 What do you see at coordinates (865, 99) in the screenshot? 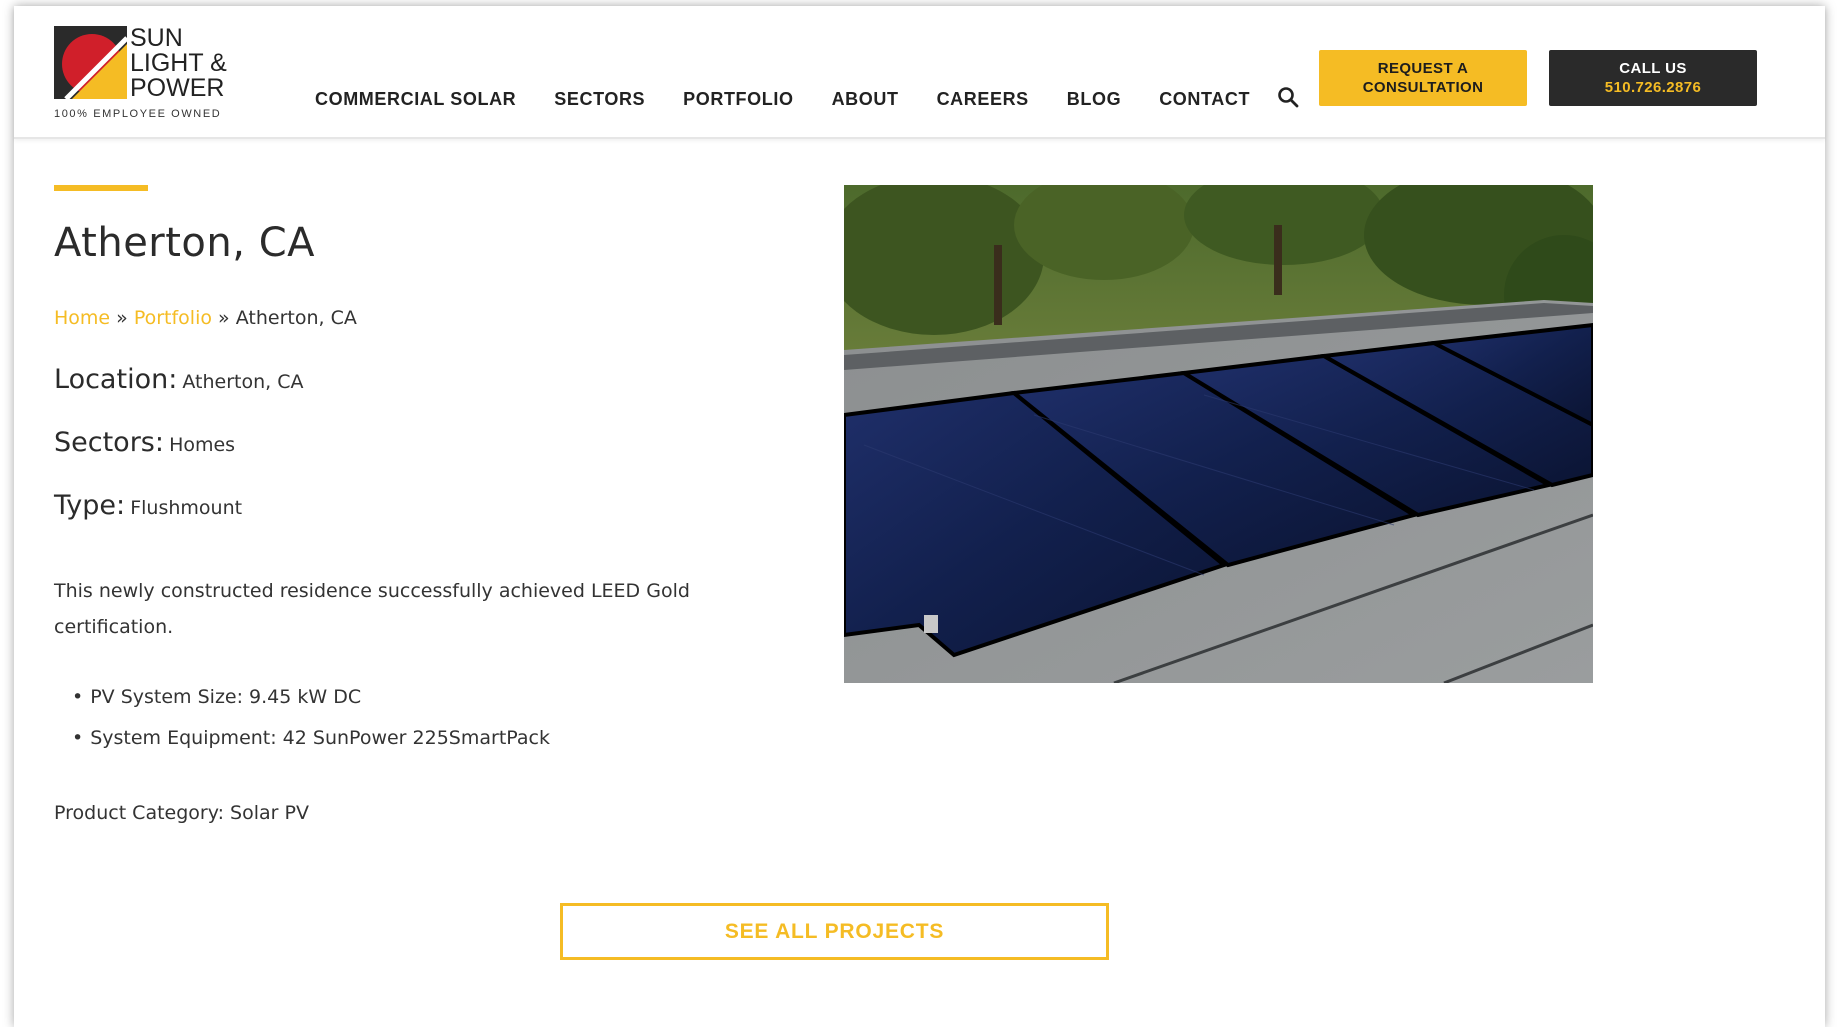
I see `nav-item-about: ABOUT` at bounding box center [865, 99].